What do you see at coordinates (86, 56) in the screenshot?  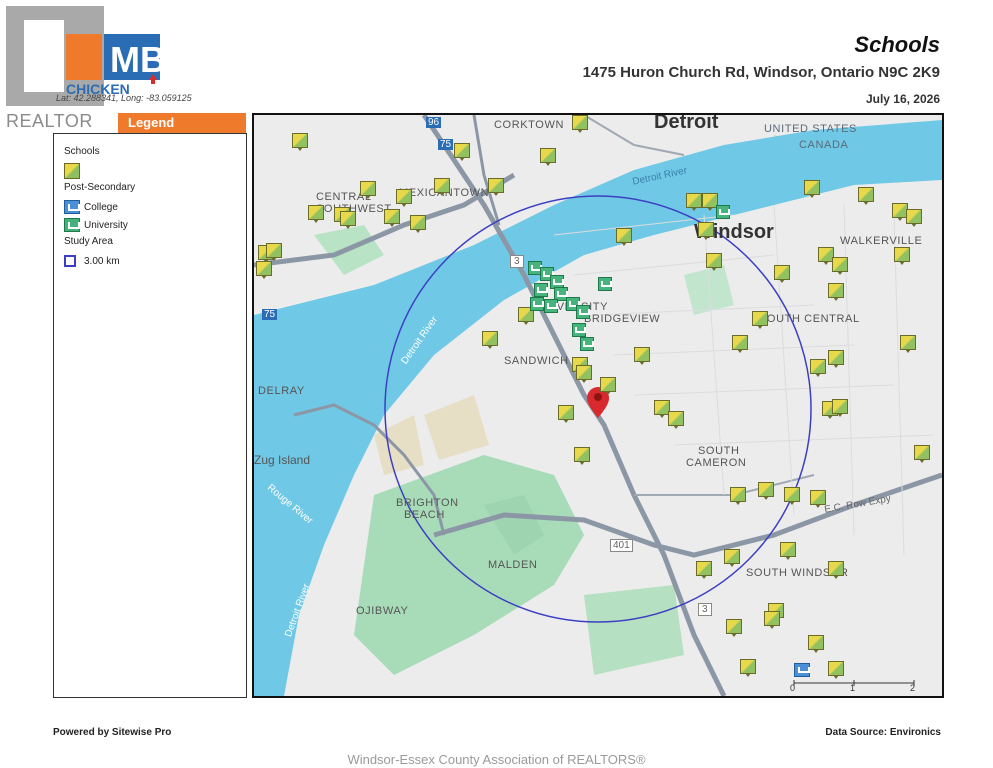 I see `mb-chicken-logo: MB CHICKEN` at bounding box center [86, 56].